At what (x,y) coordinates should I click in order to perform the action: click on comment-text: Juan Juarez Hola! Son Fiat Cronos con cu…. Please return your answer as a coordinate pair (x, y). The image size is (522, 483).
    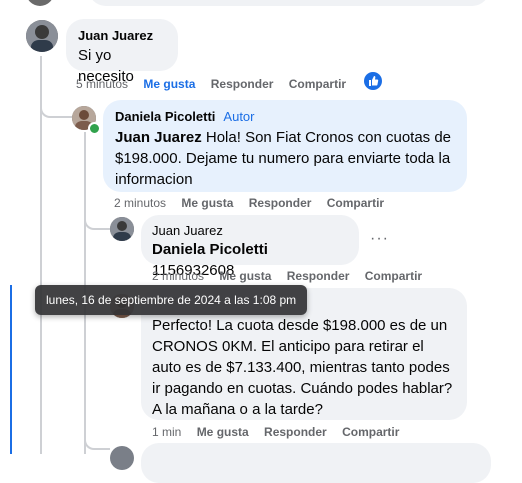
    Looking at the image, I should click on (285, 158).